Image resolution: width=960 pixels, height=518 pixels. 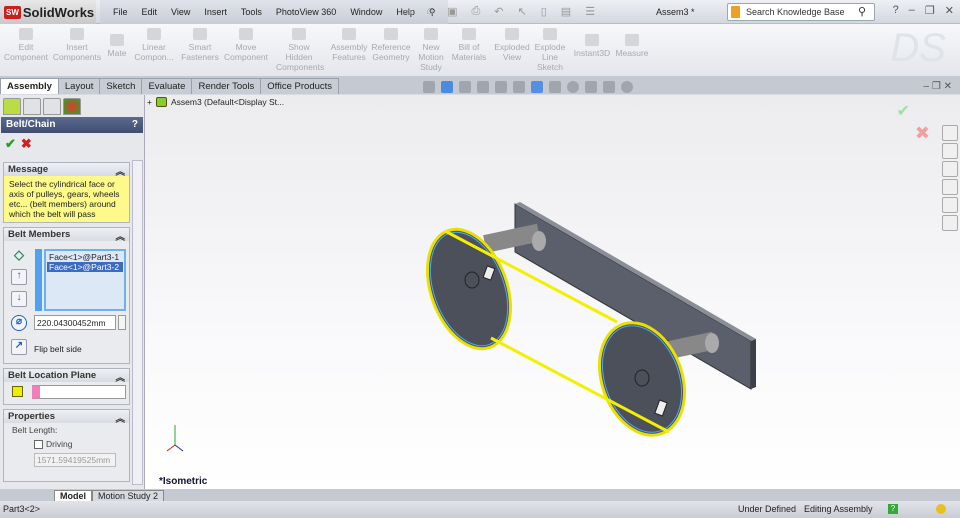 I want to click on undo-icon: ↶, so click(x=498, y=11).